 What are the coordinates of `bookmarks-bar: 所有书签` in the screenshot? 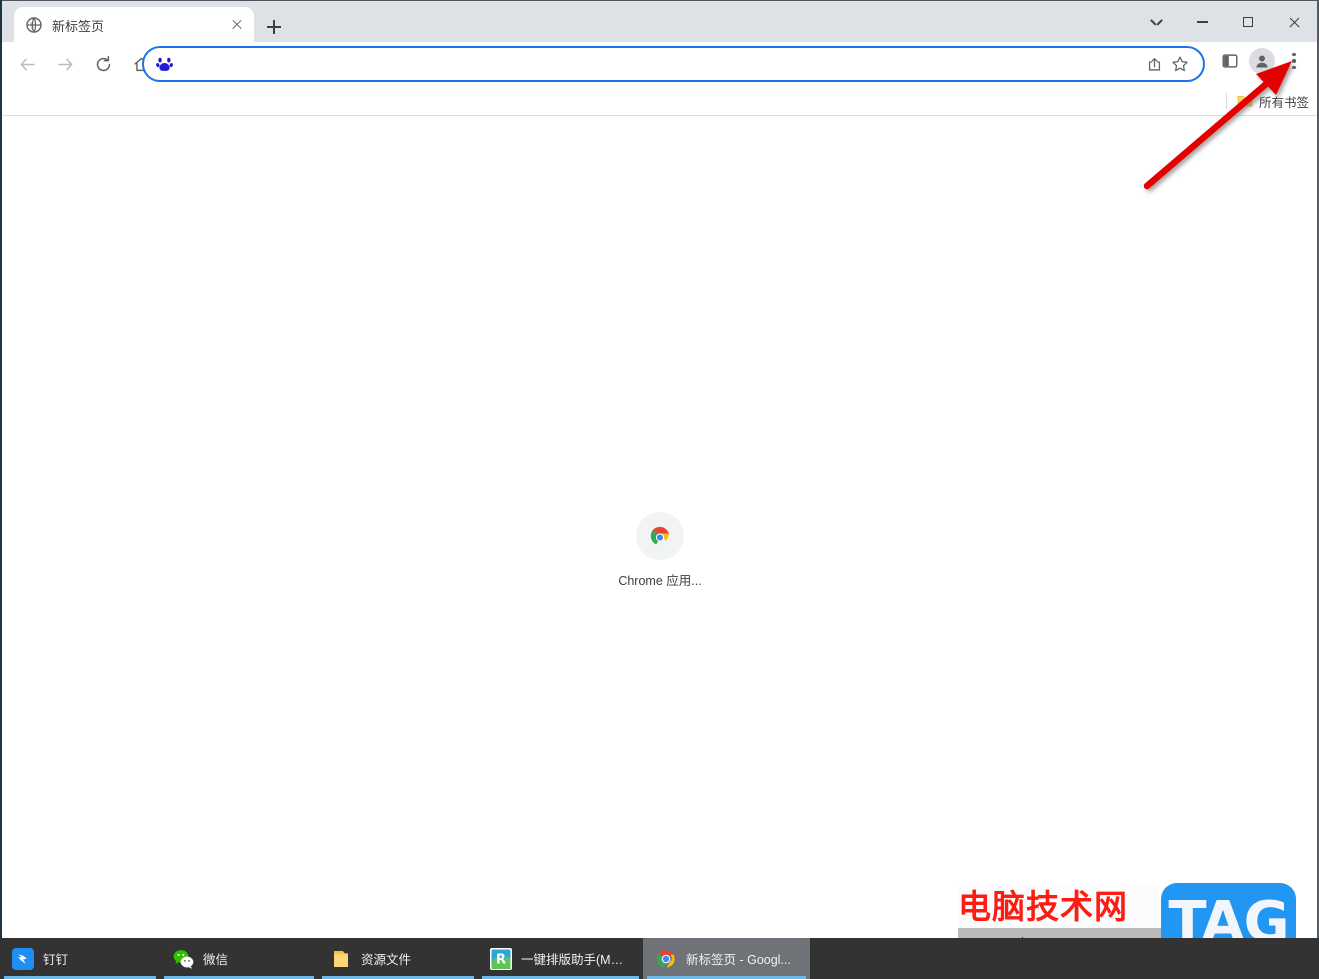 It's located at (659, 101).